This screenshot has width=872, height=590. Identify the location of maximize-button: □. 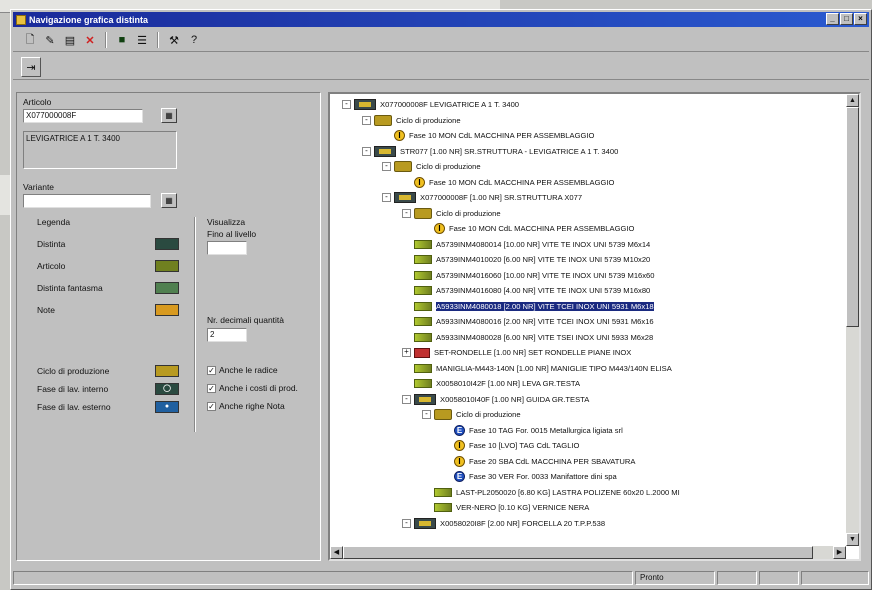
(846, 19).